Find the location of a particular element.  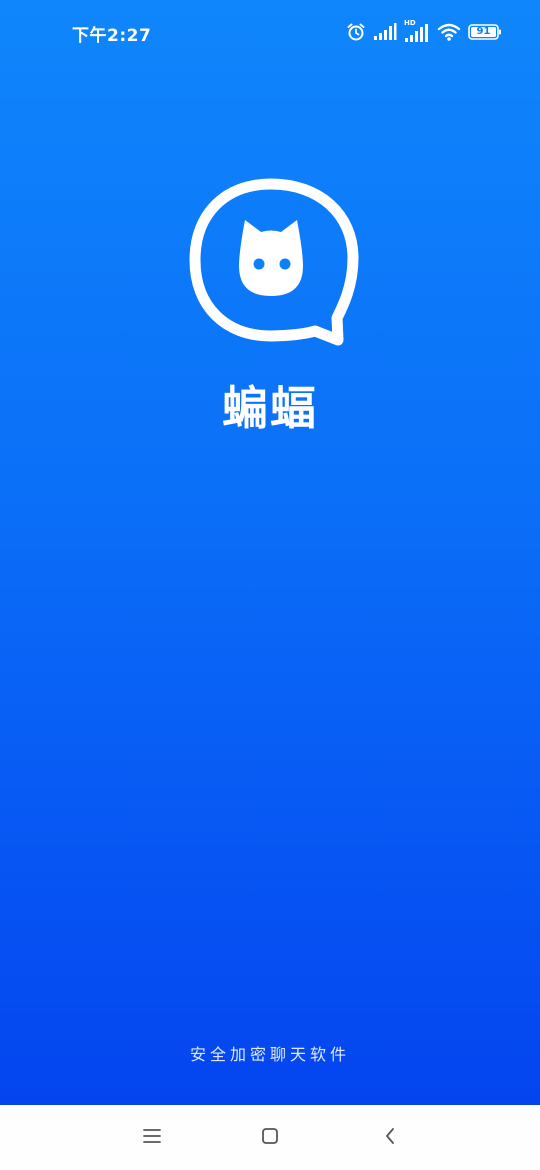

recent-apps-button is located at coordinates (152, 1138).